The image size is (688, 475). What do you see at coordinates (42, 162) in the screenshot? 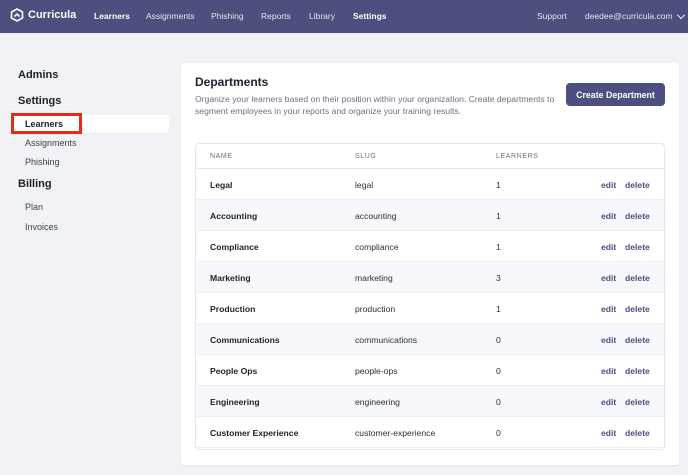
I see `sidebar-item-phishing: Phishing` at bounding box center [42, 162].